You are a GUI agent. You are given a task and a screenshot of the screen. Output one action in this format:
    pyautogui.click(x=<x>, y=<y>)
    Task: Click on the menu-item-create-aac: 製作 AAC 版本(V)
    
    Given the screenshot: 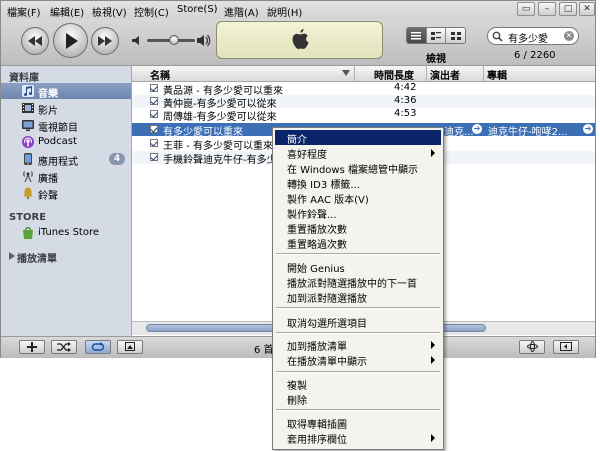 What is the action you would take?
    pyautogui.click(x=358, y=198)
    